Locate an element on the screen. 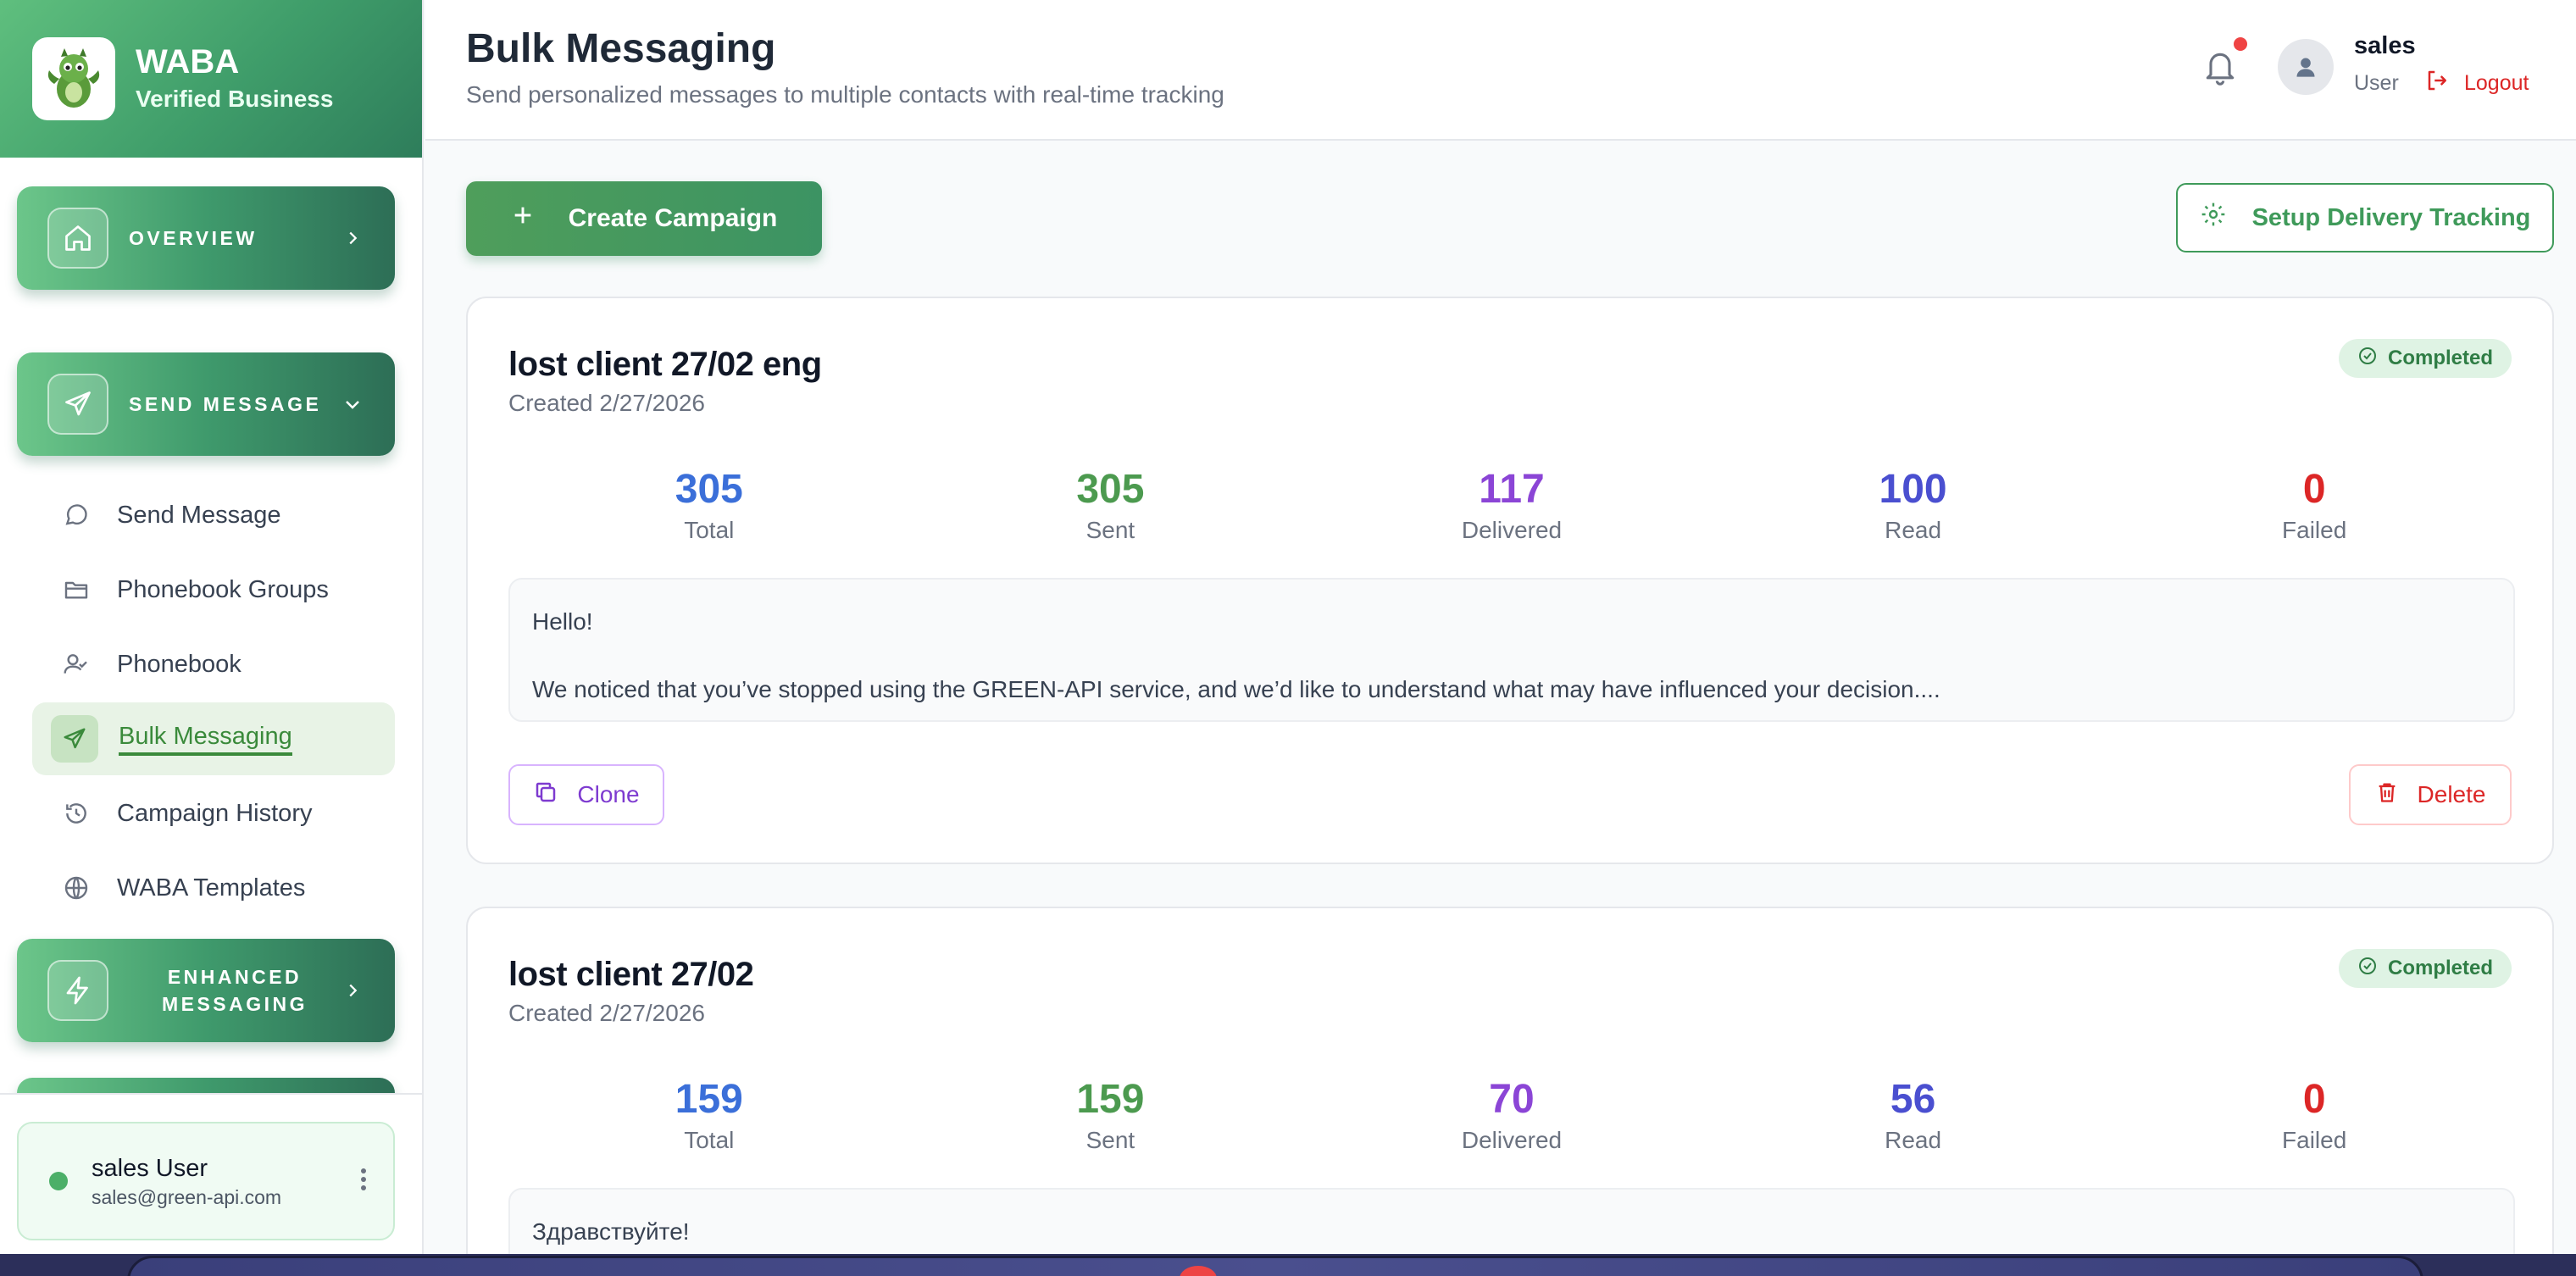  sidebar-user-card: sales User sales@green-api.com is located at coordinates (206, 1181).